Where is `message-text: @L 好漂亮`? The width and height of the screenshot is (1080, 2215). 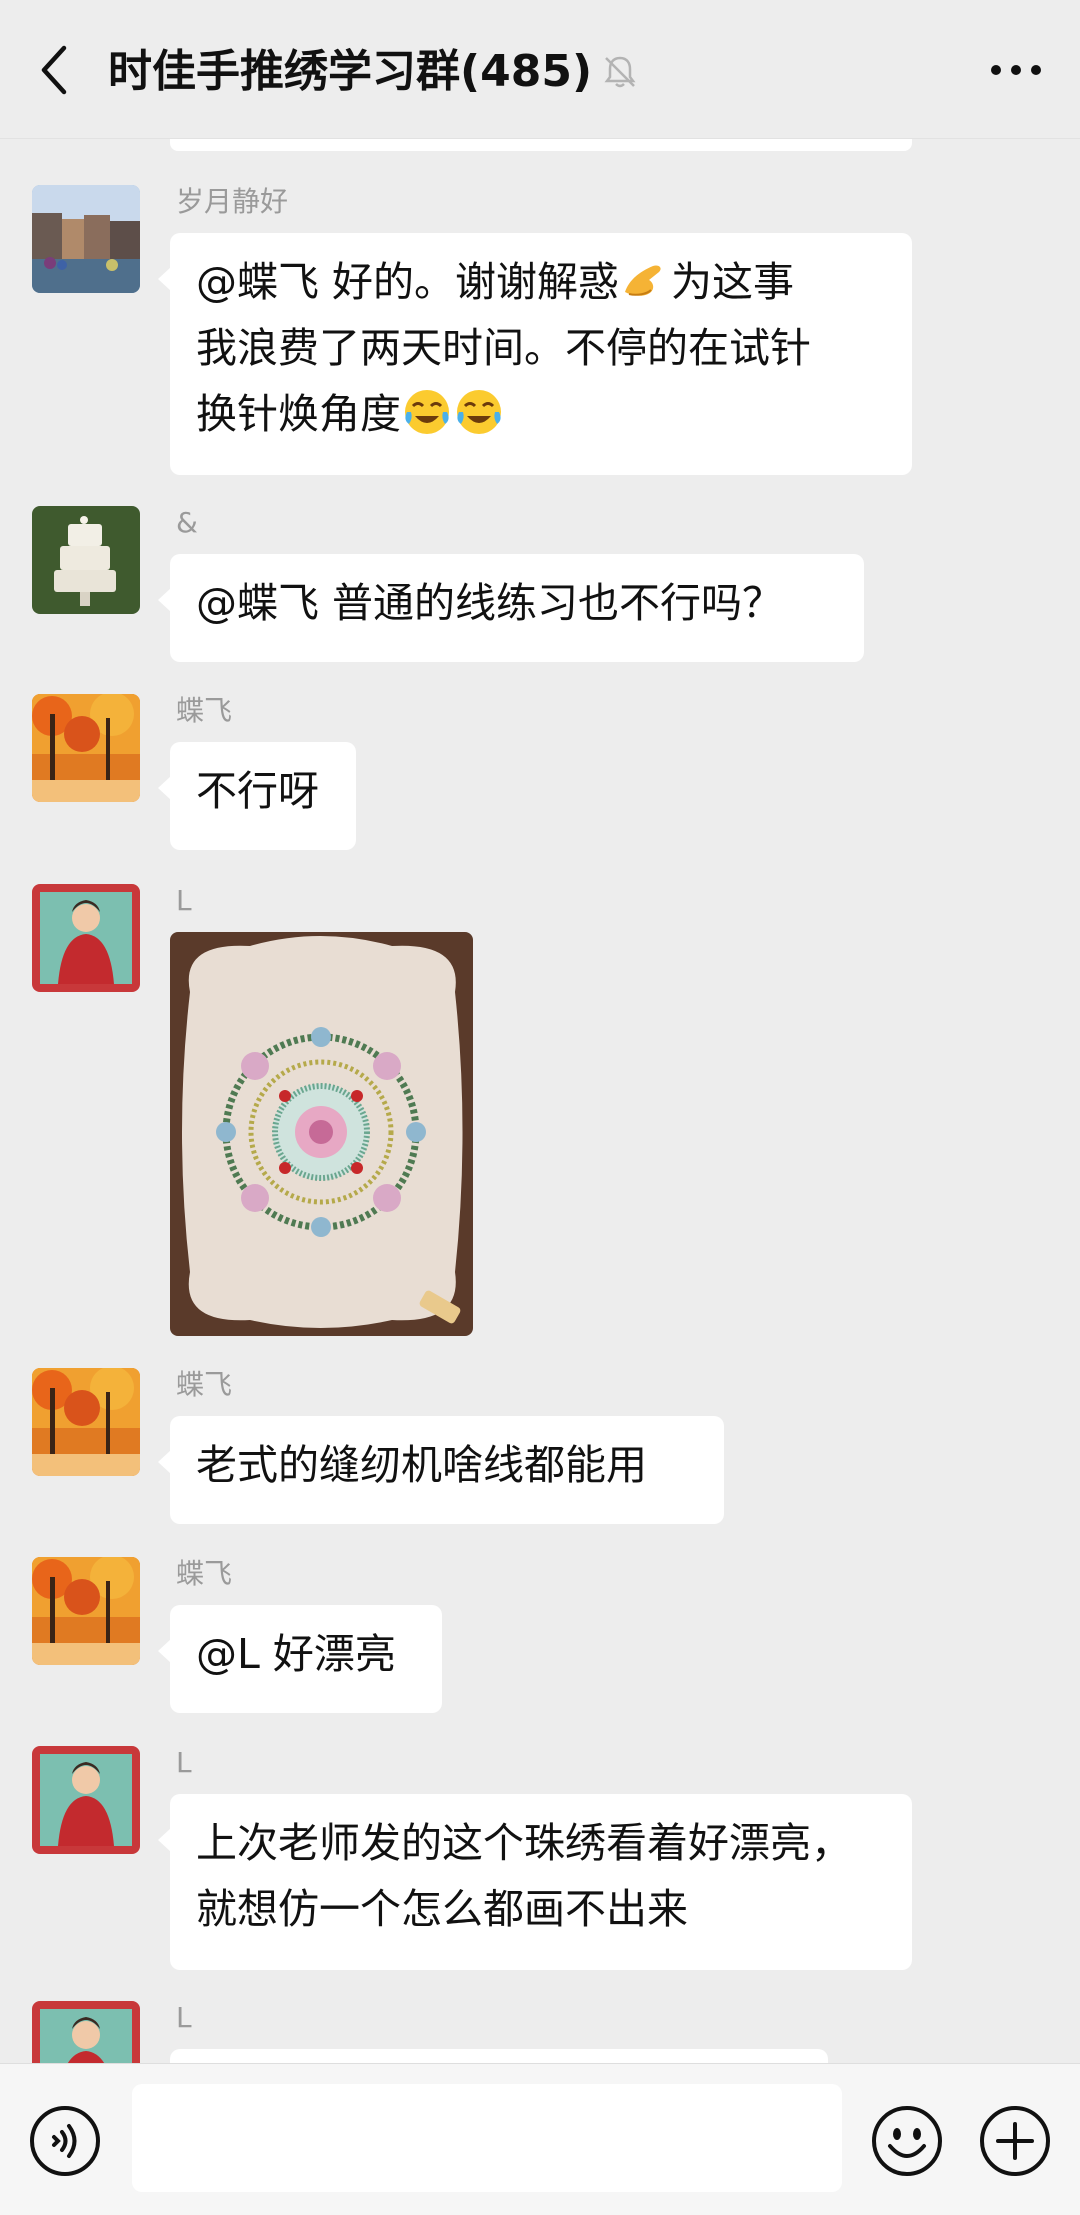
message-text: @L 好漂亮 is located at coordinates (296, 1654).